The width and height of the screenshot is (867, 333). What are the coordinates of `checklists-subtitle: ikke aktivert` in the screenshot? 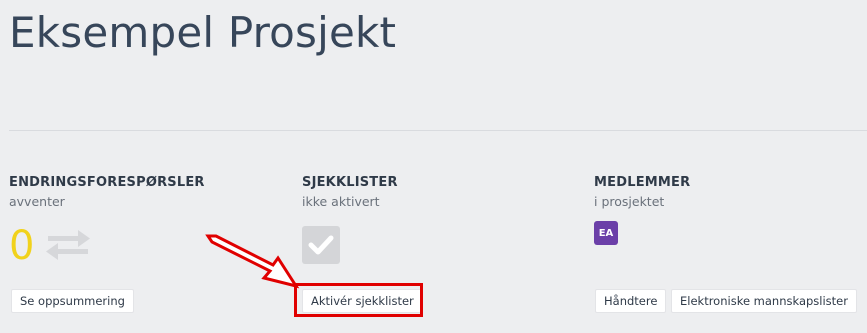 It's located at (341, 201).